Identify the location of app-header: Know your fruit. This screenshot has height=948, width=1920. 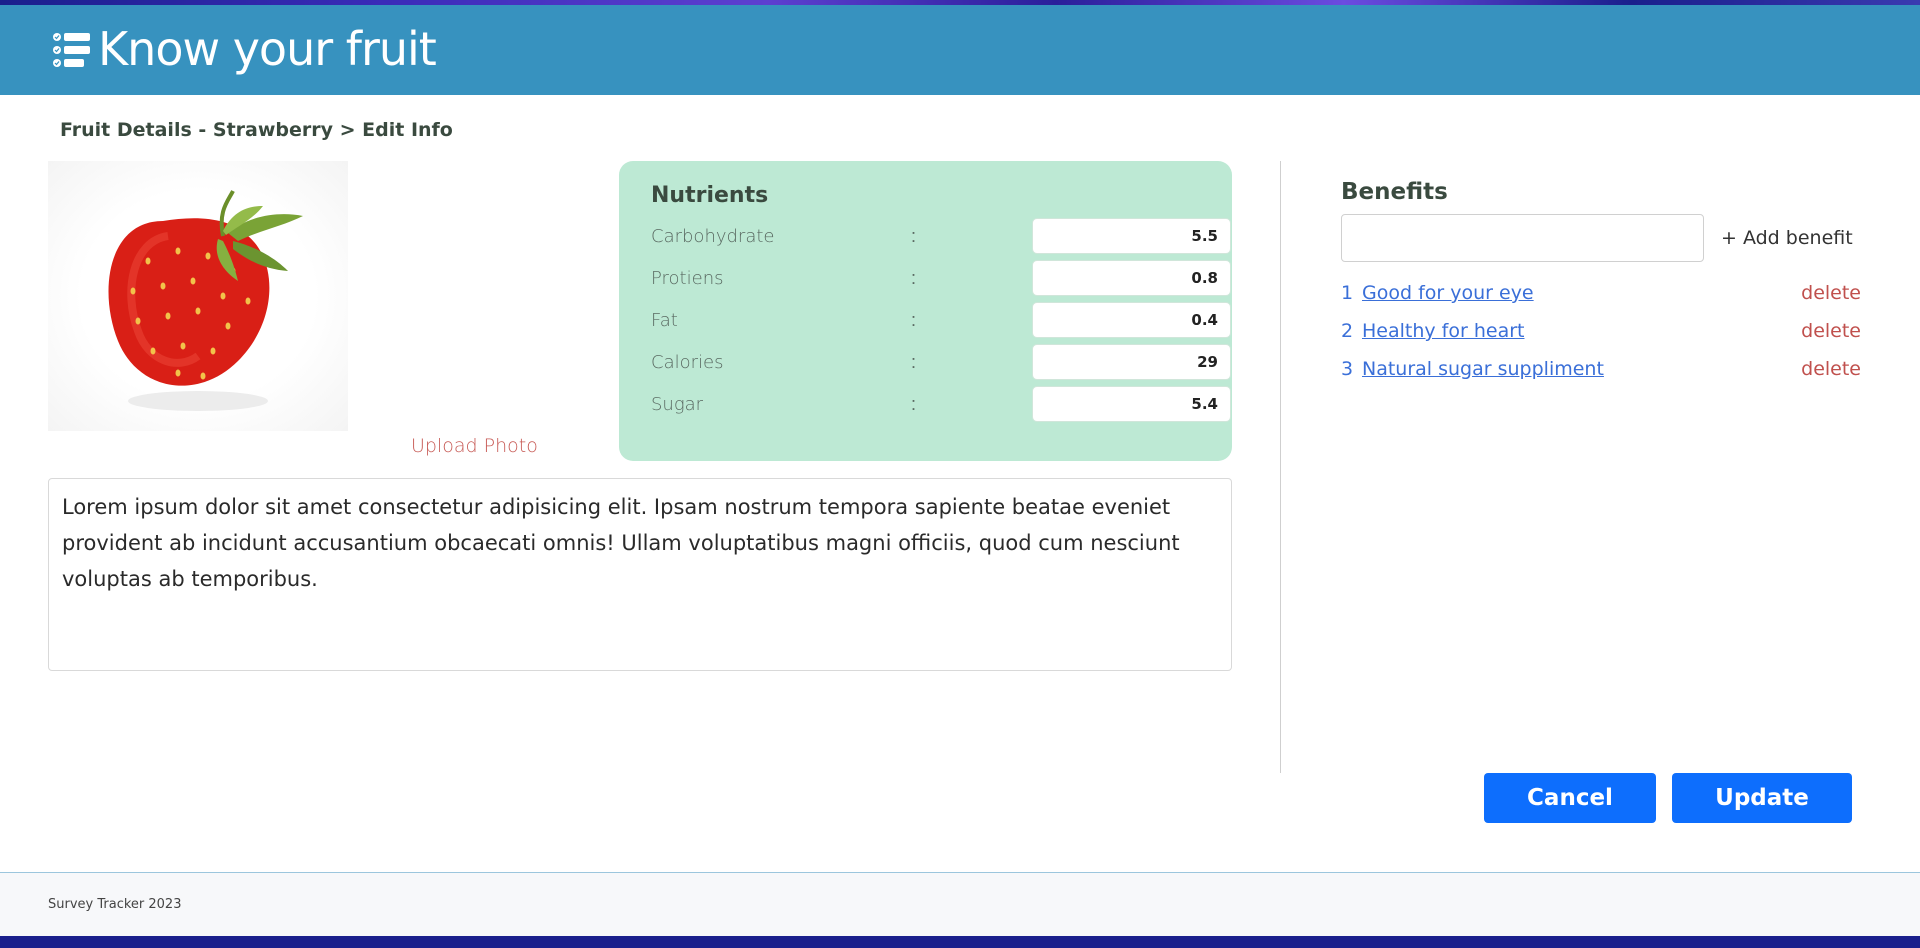
(960, 50).